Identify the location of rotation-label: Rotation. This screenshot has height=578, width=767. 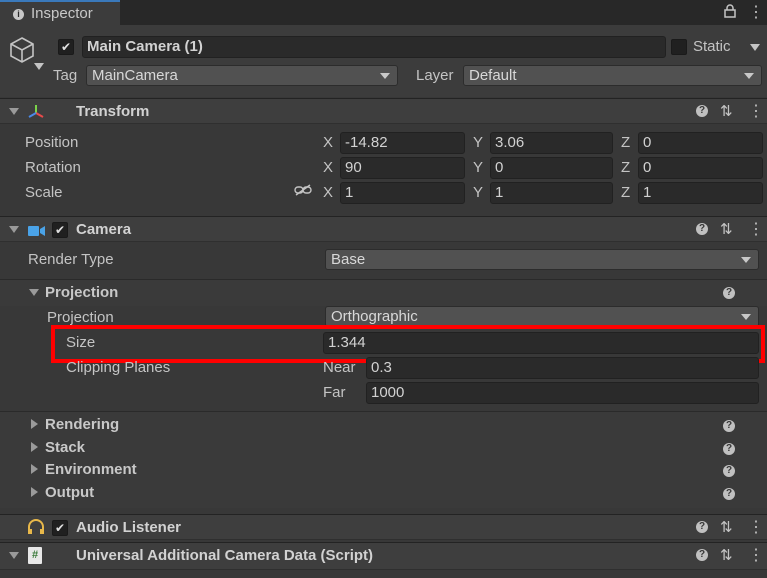
(53, 167).